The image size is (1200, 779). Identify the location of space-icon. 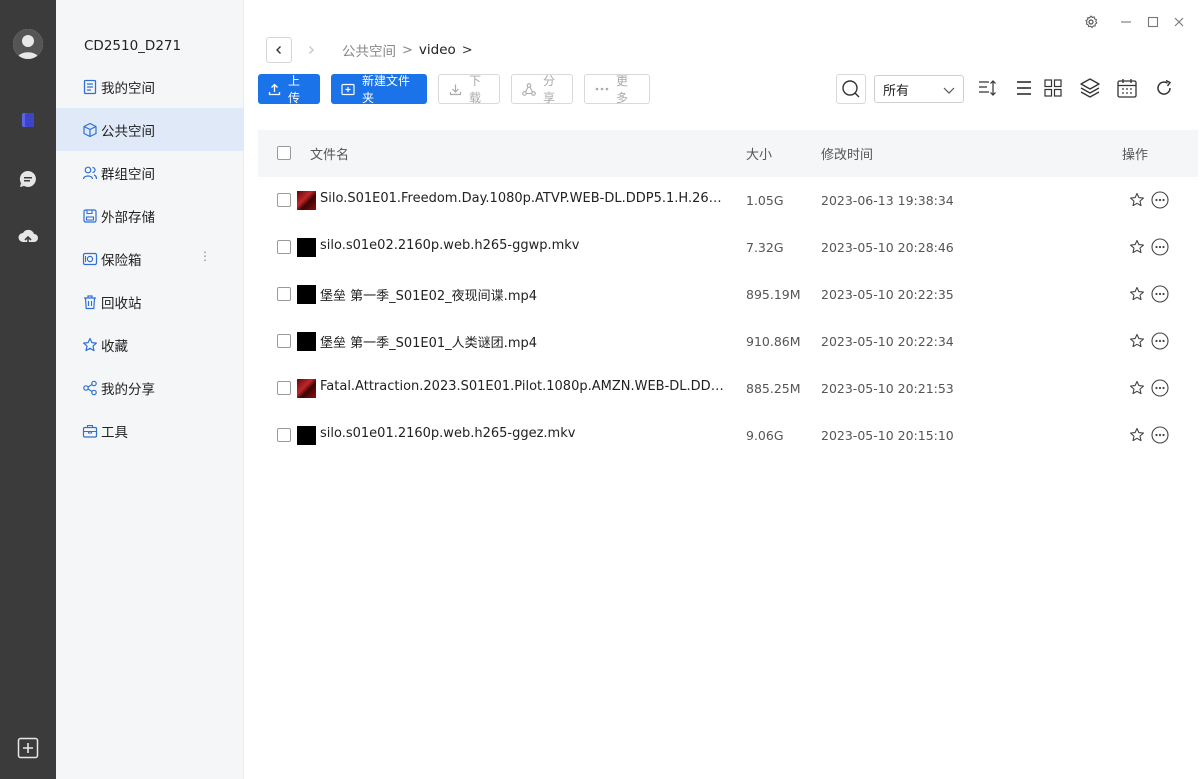
(28, 120).